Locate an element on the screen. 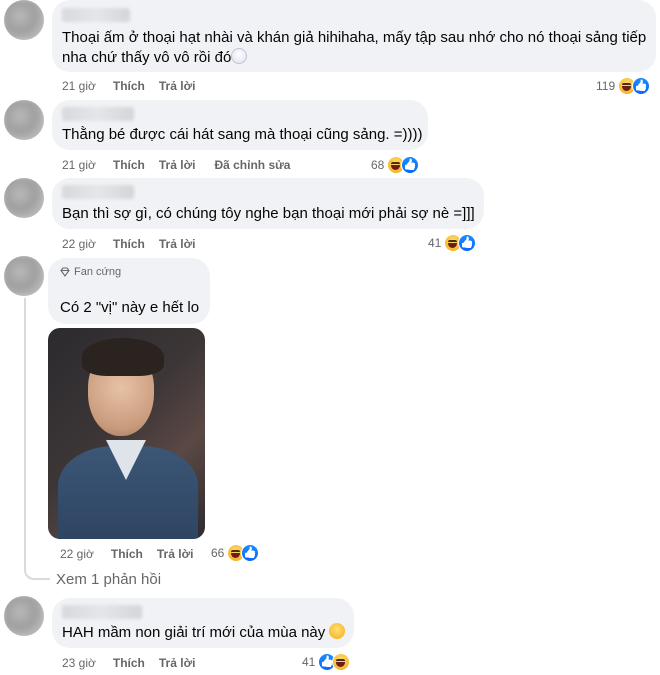 This screenshot has width=660, height=675. comment-text-line2: nha chứ thấy vô vô rồi đó is located at coordinates (155, 57).